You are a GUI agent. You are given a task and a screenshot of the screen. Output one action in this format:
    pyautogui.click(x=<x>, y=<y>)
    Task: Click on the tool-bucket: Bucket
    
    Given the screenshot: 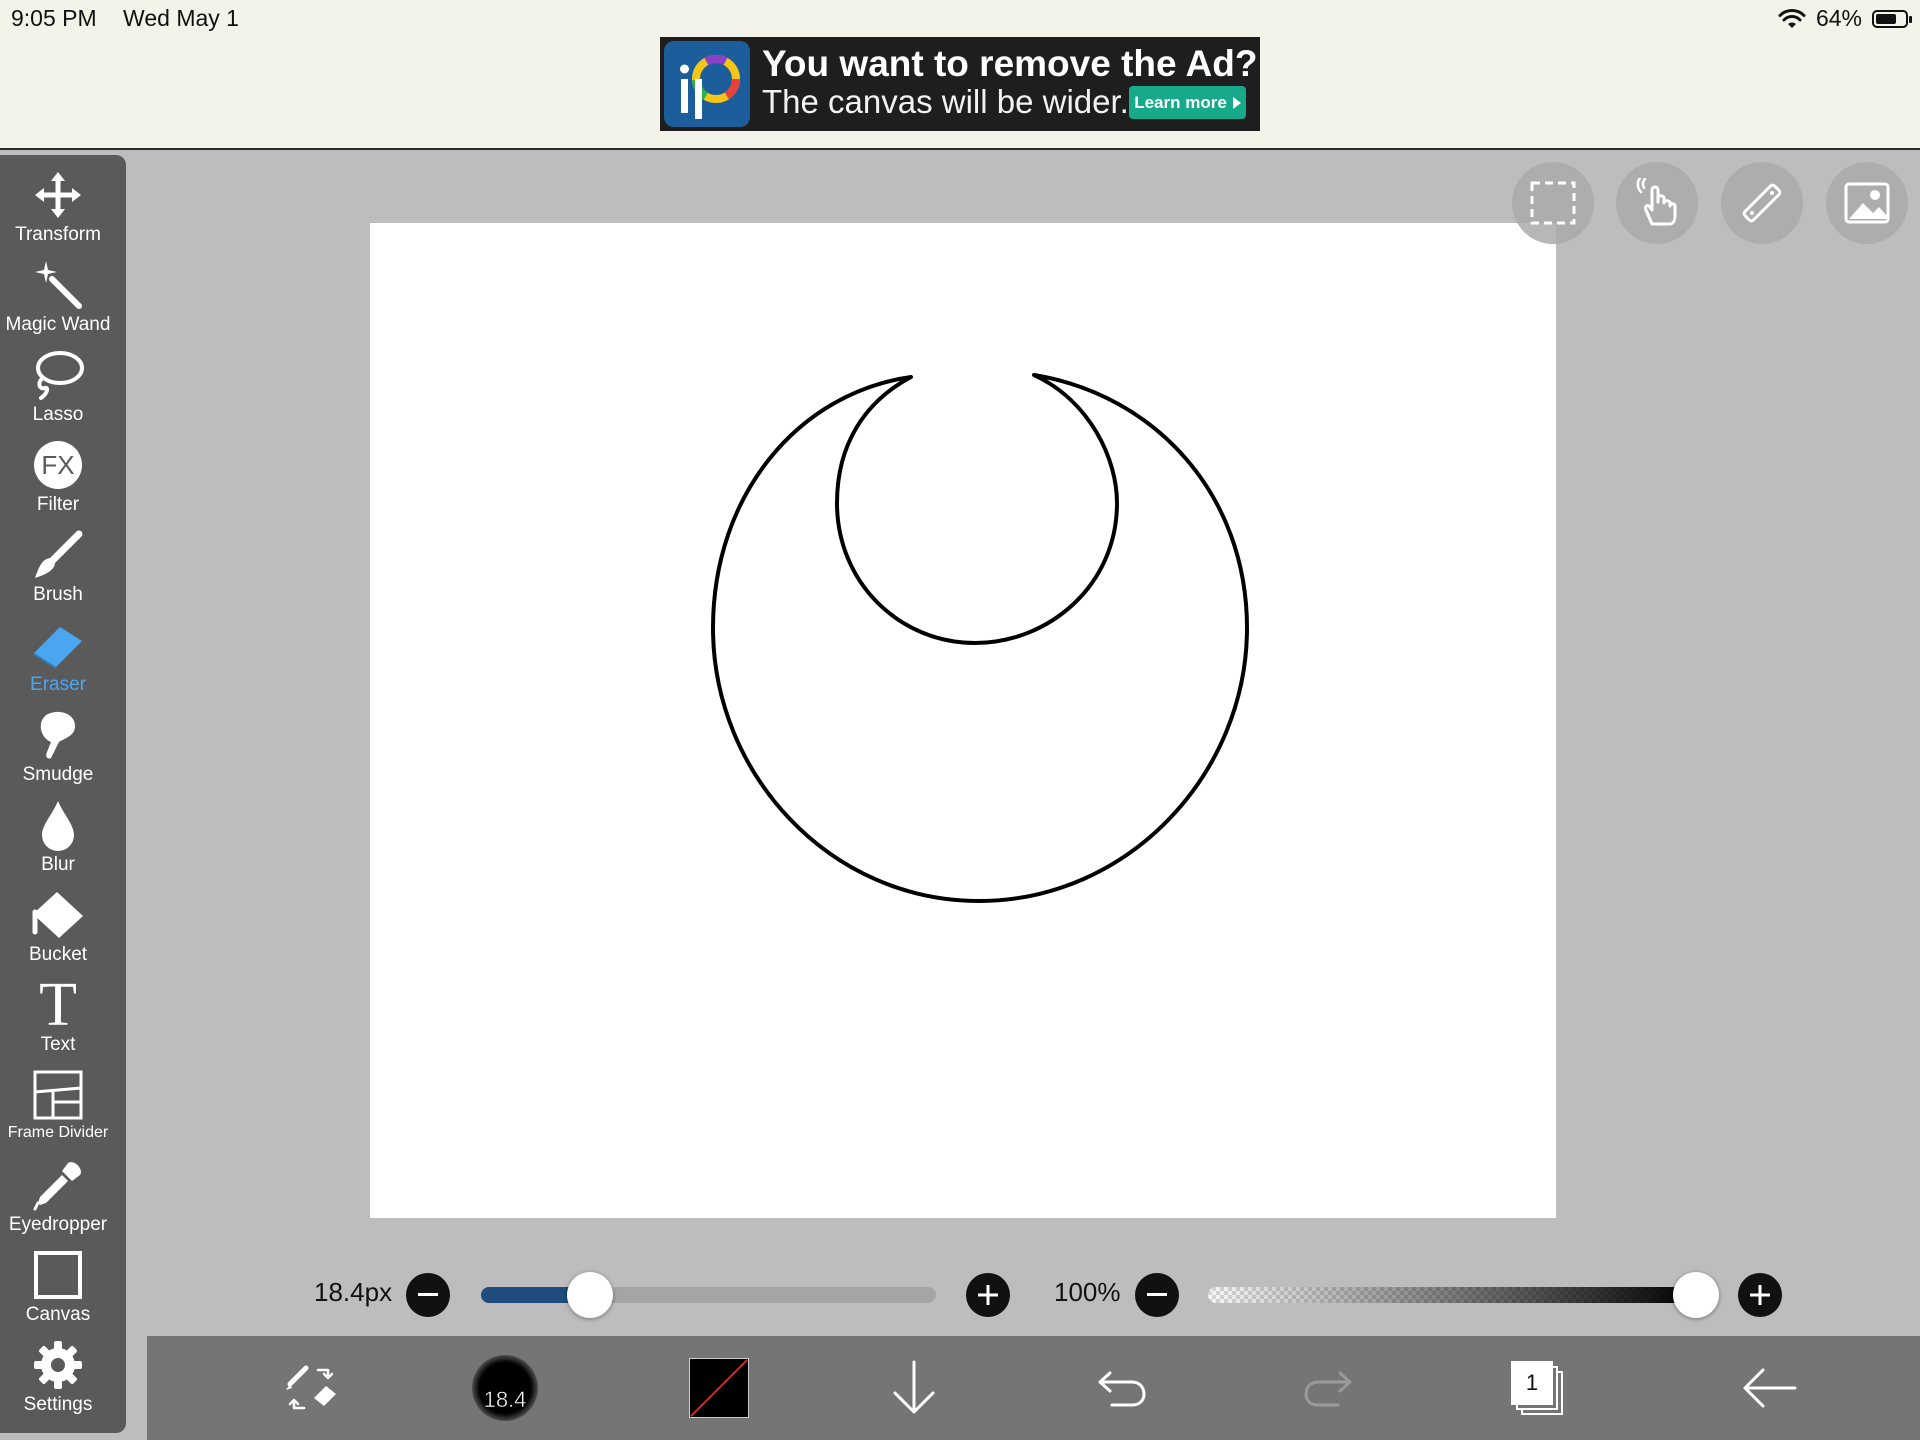 What is the action you would take?
    pyautogui.click(x=58, y=931)
    